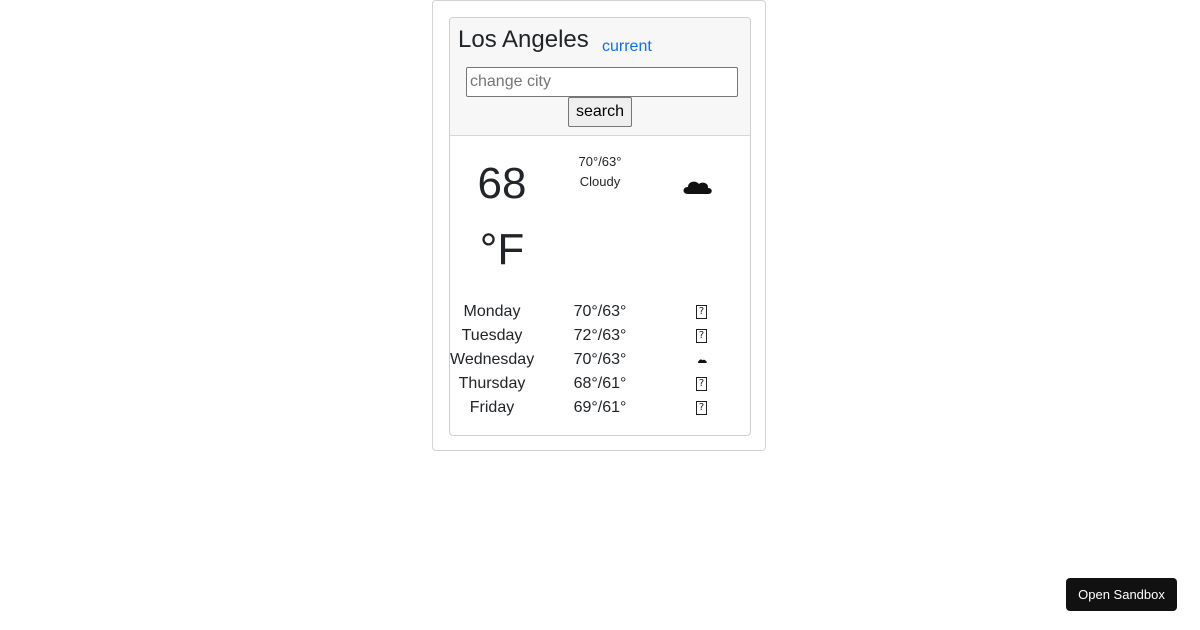  What do you see at coordinates (492, 407) in the screenshot?
I see `forecast-day: Friday` at bounding box center [492, 407].